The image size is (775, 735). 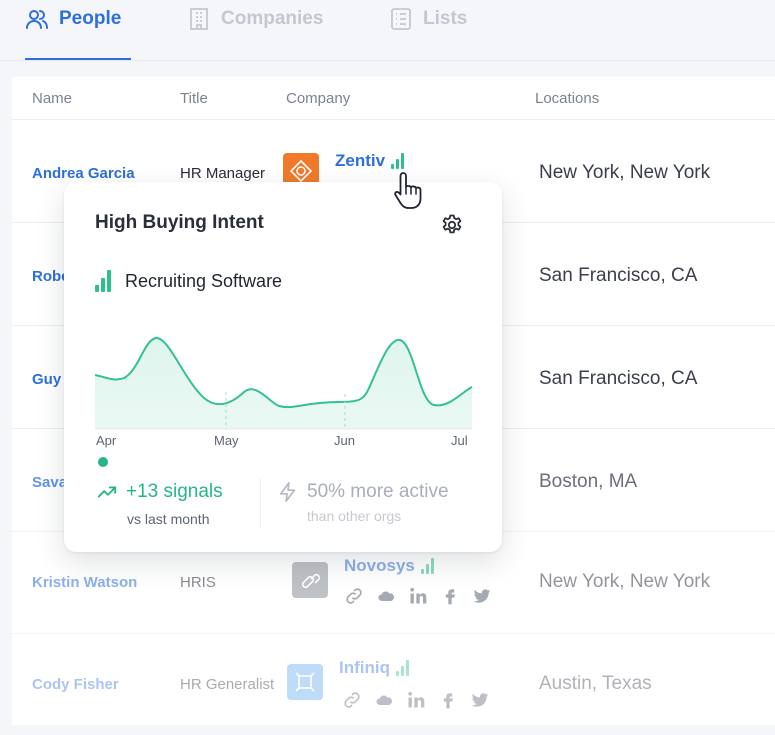 What do you see at coordinates (387, 30) in the screenshot?
I see `top-tabs: People Companies Lists` at bounding box center [387, 30].